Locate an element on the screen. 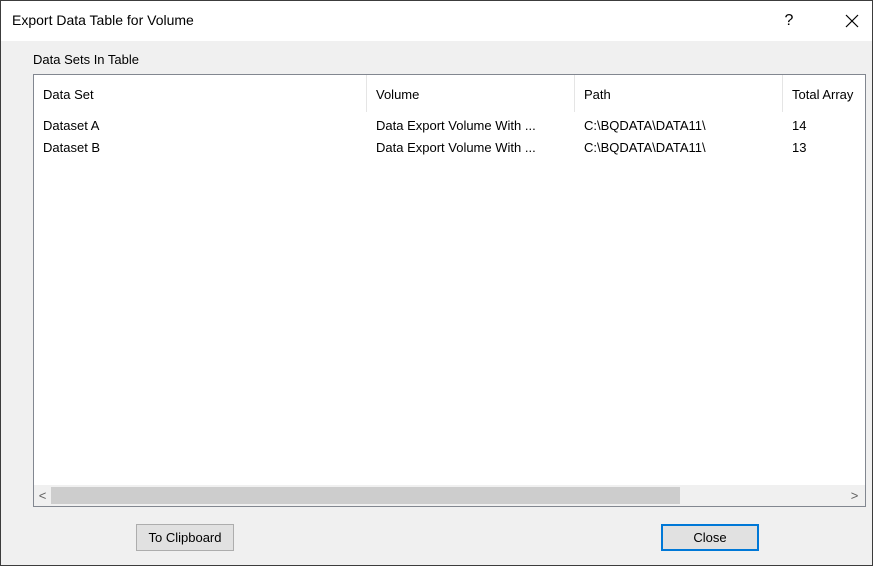  to-clipboard-button: To Clipboard is located at coordinates (185, 537).